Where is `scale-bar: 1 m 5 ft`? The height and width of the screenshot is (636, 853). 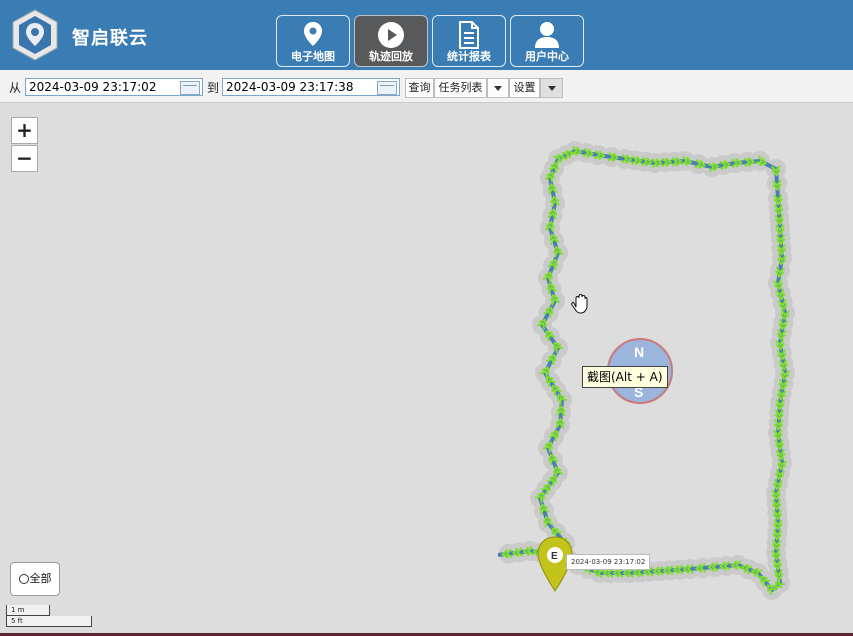
scale-bar: 1 m 5 ft is located at coordinates (49, 616).